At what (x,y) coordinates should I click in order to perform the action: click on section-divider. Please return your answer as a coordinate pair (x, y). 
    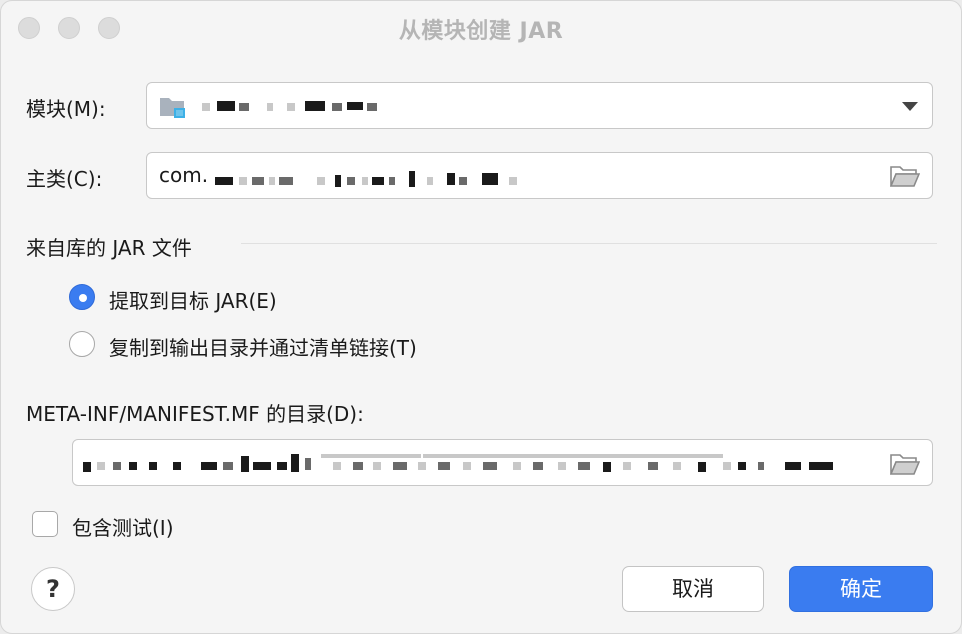
    Looking at the image, I should click on (589, 243).